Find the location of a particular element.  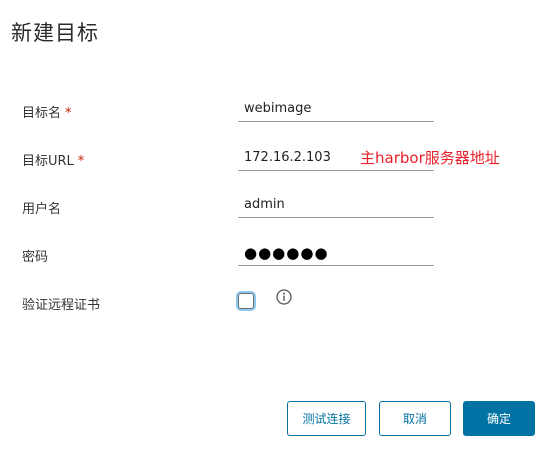

target-name-label-text: 目标名 is located at coordinates (42, 113).